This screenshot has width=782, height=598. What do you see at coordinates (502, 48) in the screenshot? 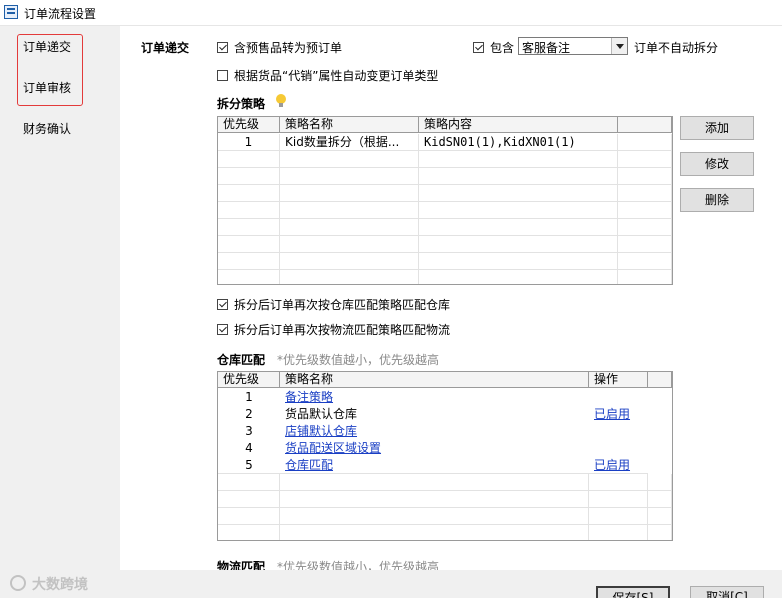
I see `include-label: 包含` at bounding box center [502, 48].